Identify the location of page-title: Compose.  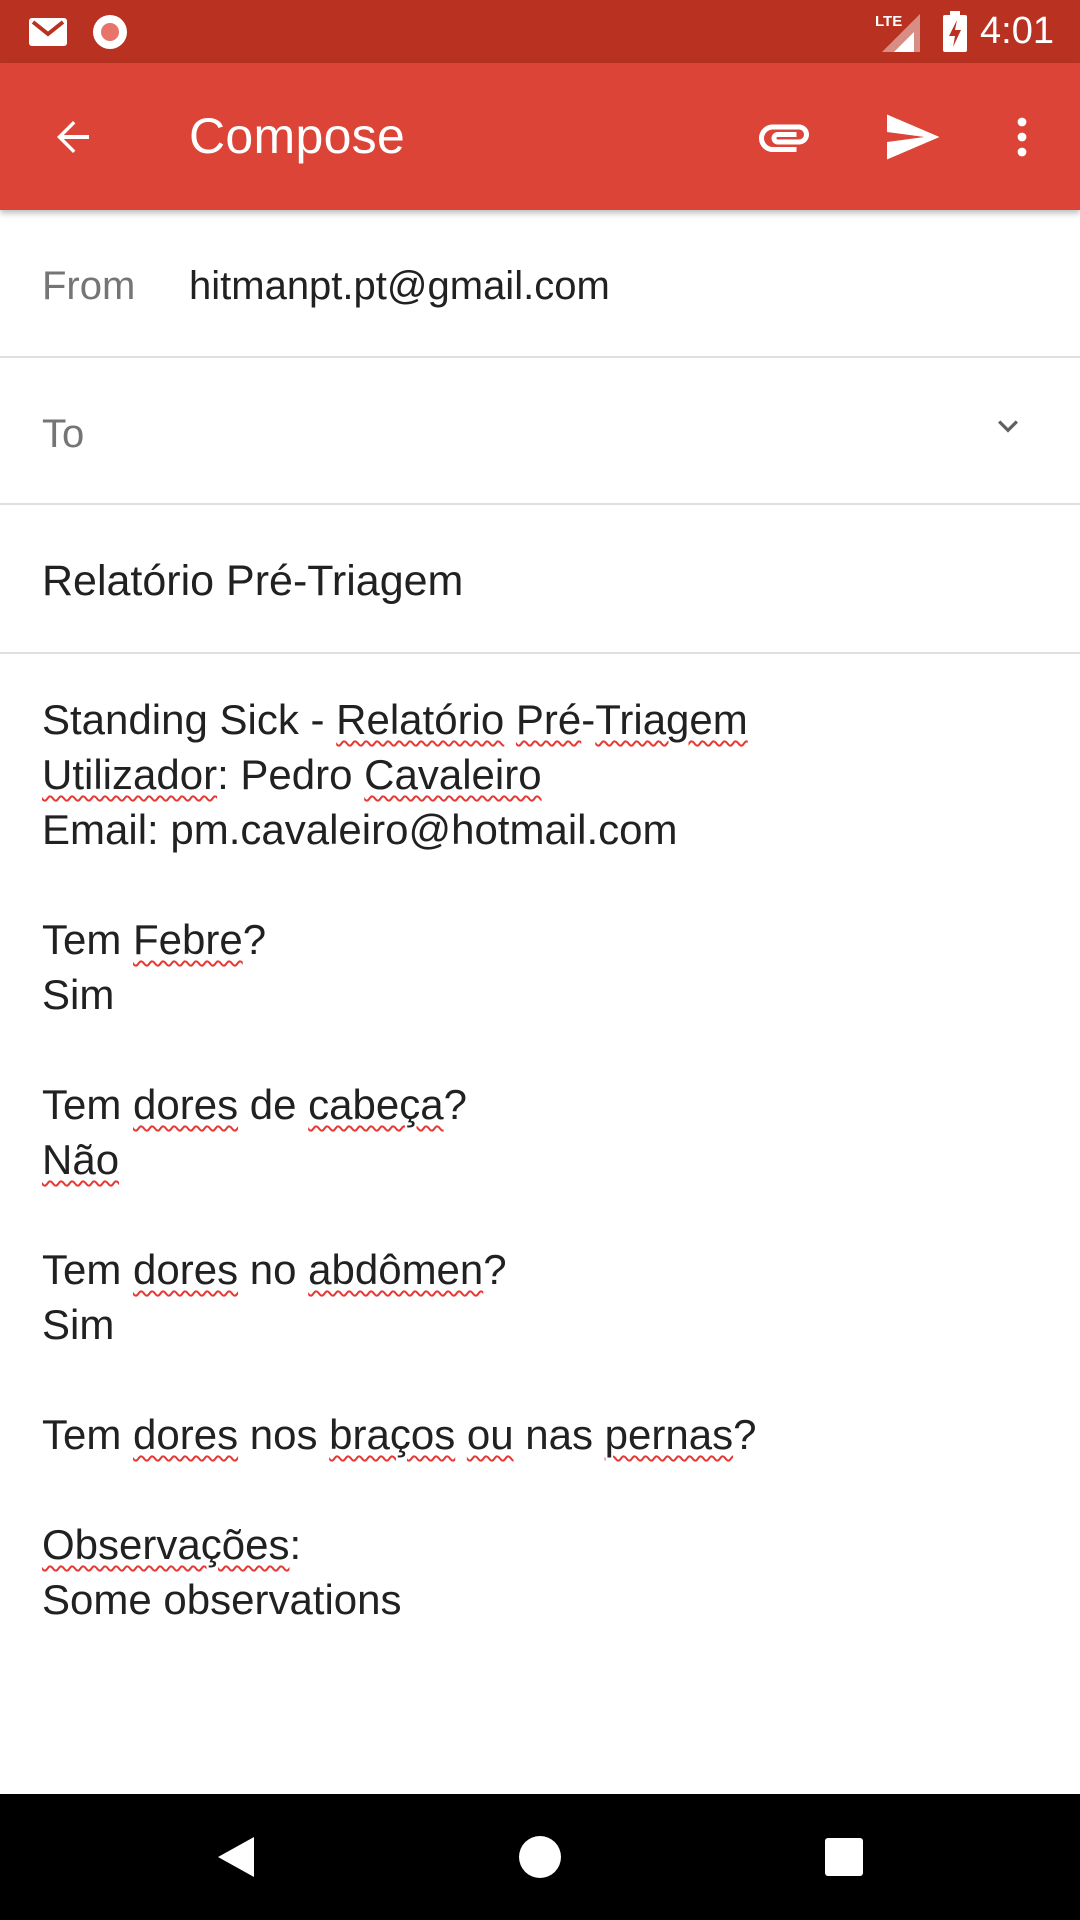
(297, 136).